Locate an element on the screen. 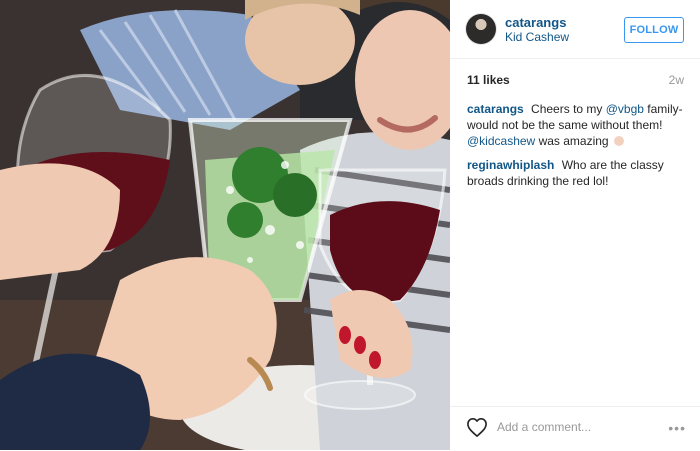 This screenshot has height=451, width=700. location-link: Kid Cashew is located at coordinates (537, 37).